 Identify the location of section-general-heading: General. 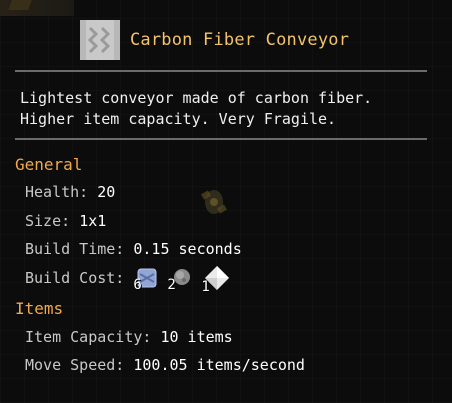
(49, 164).